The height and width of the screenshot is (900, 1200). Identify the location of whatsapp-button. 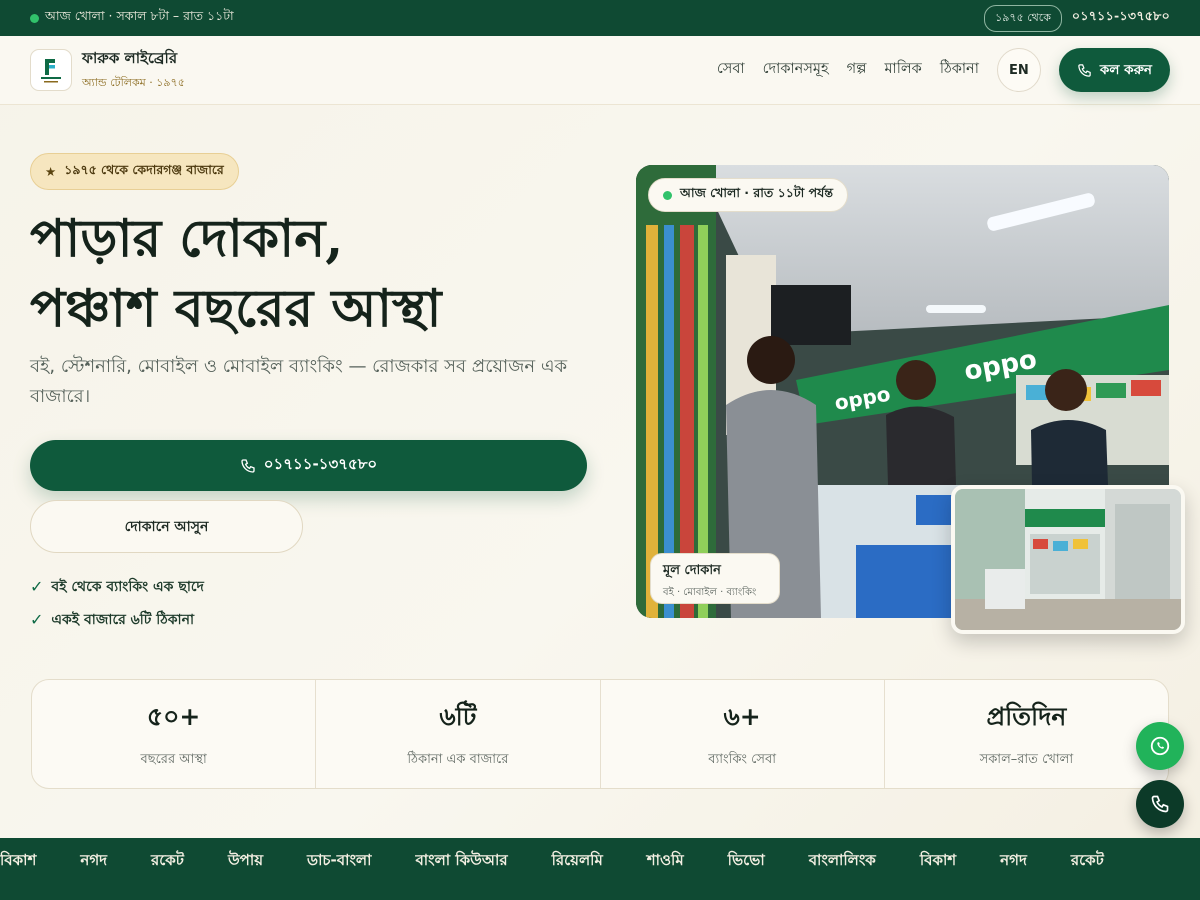
(1160, 746).